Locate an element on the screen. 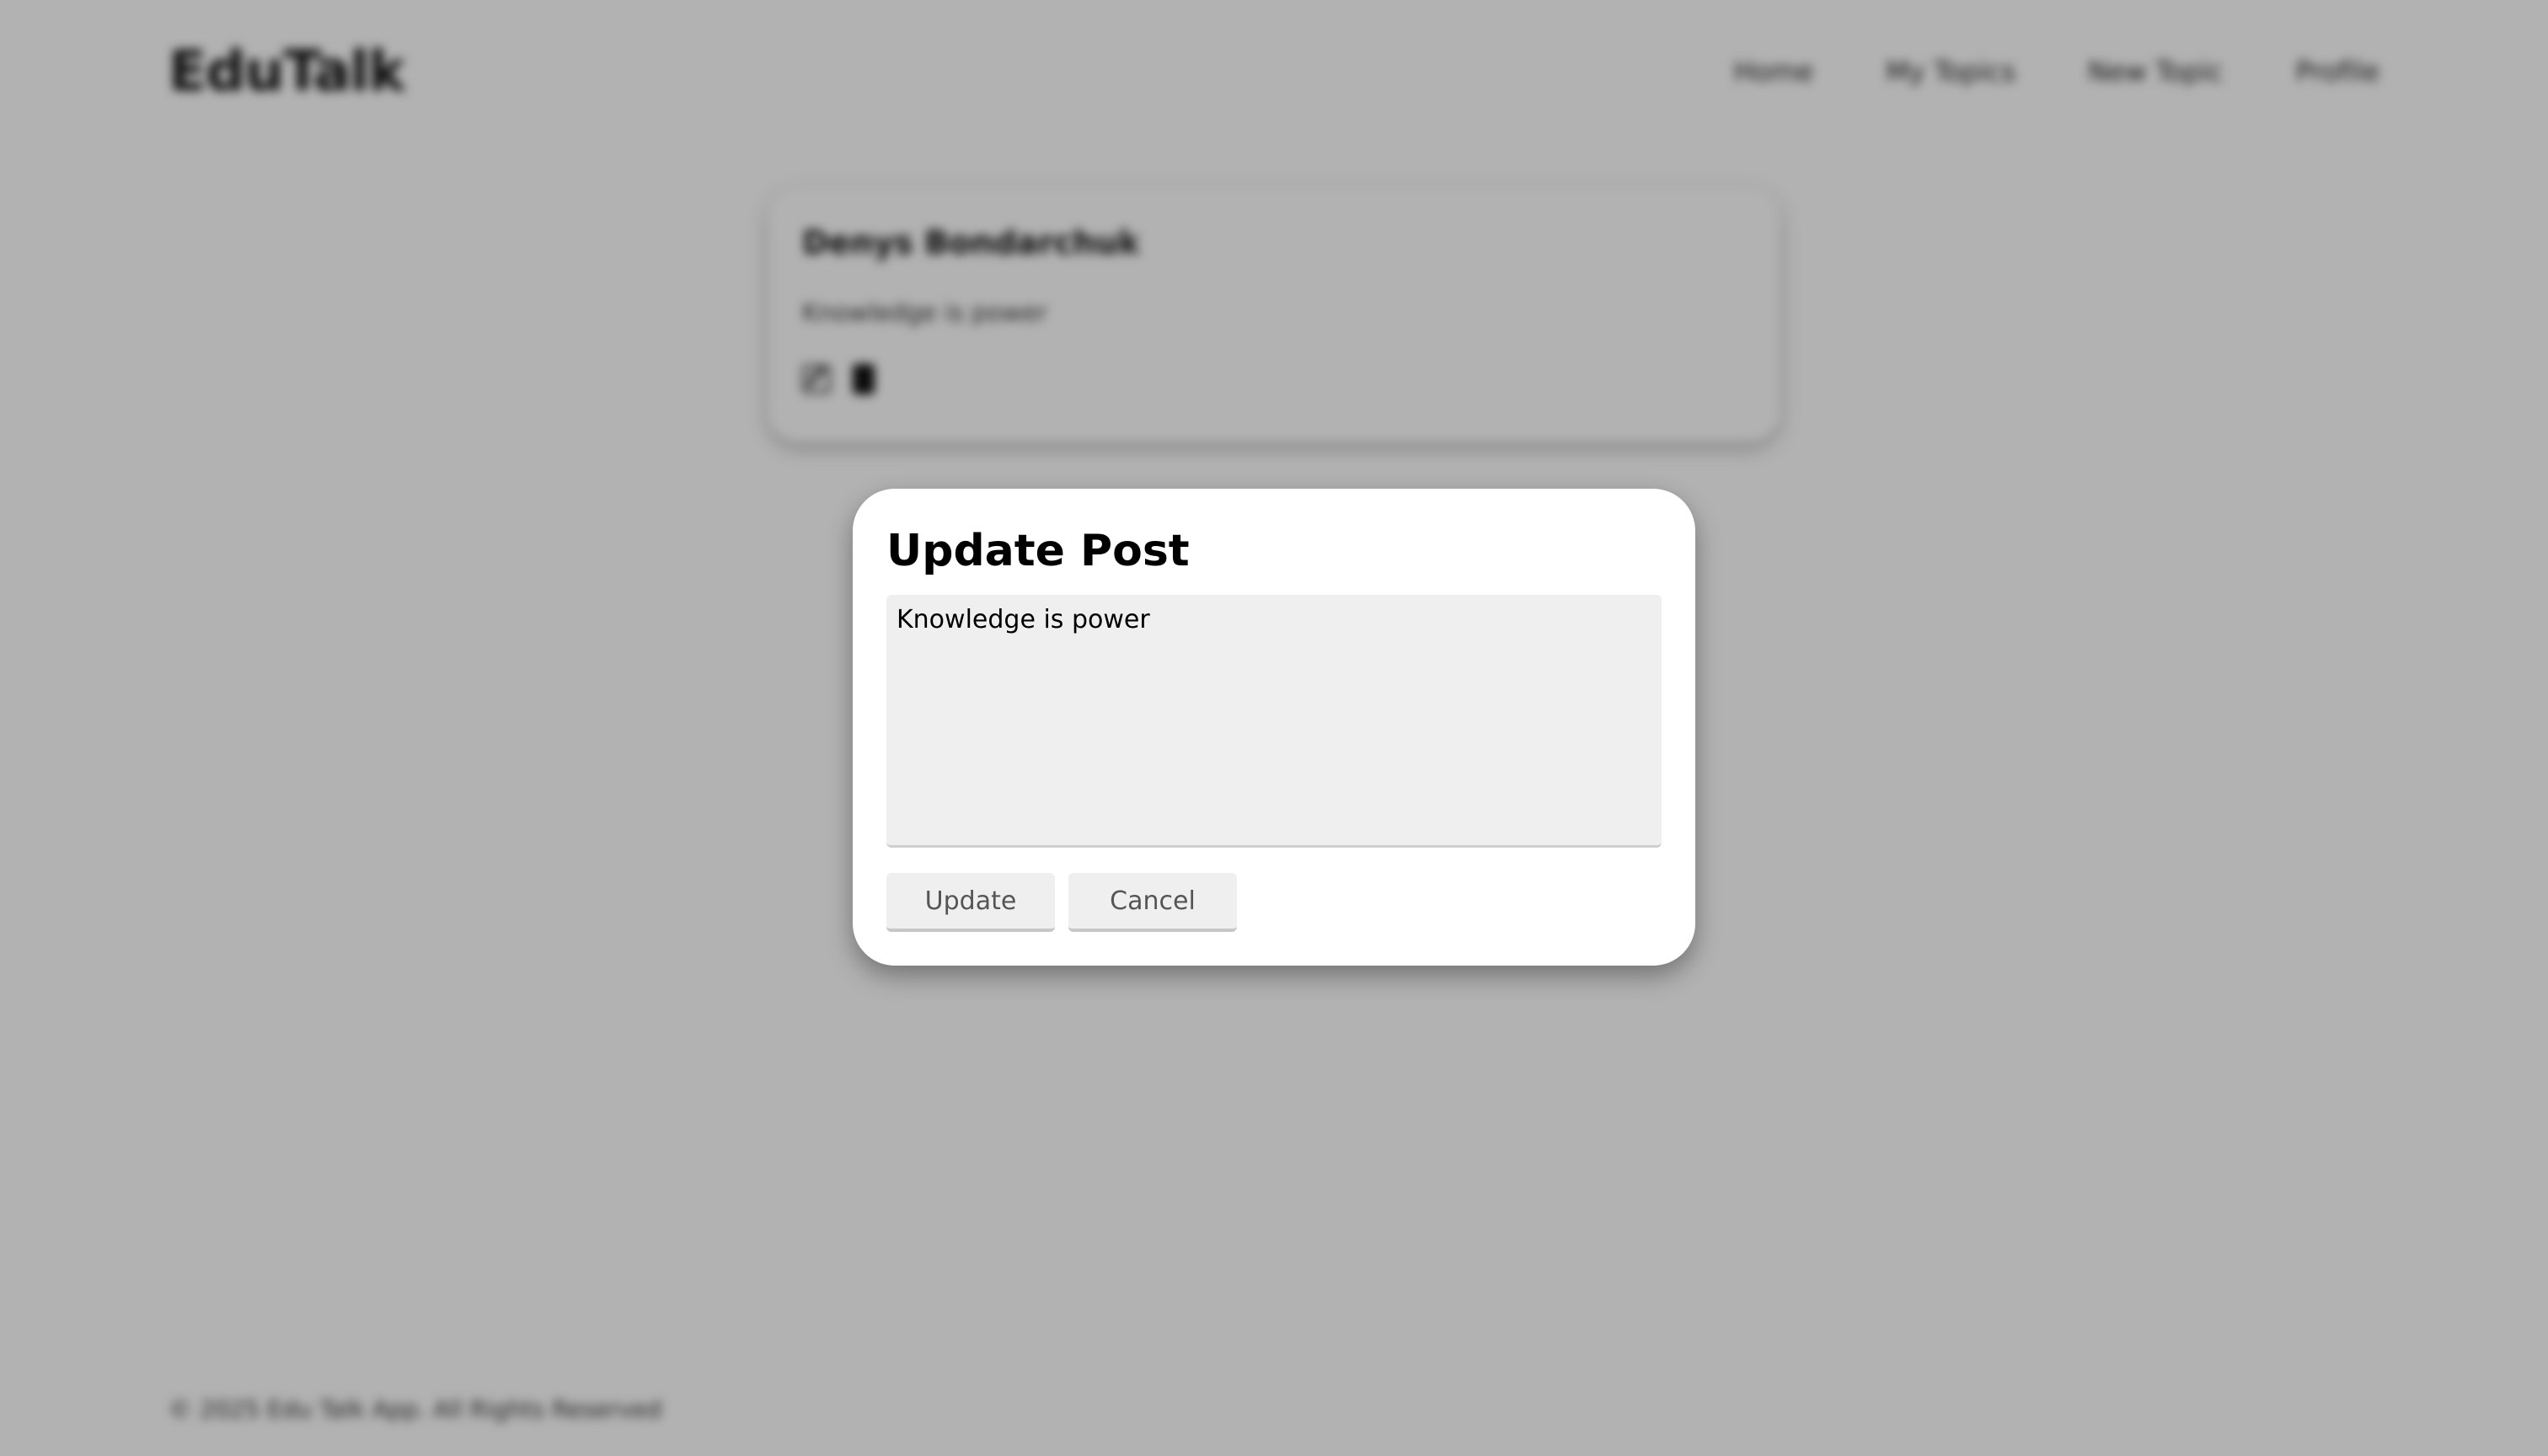 This screenshot has height=1456, width=2548. update-button: Update is located at coordinates (970, 902).